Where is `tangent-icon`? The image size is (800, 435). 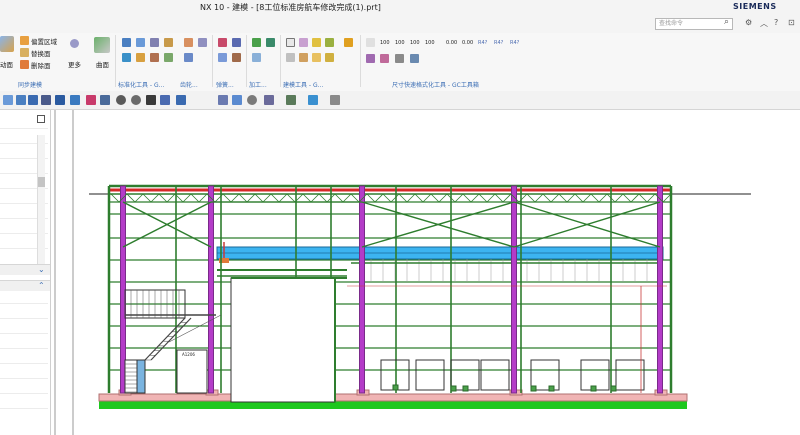 tangent-icon is located at coordinates (181, 100).